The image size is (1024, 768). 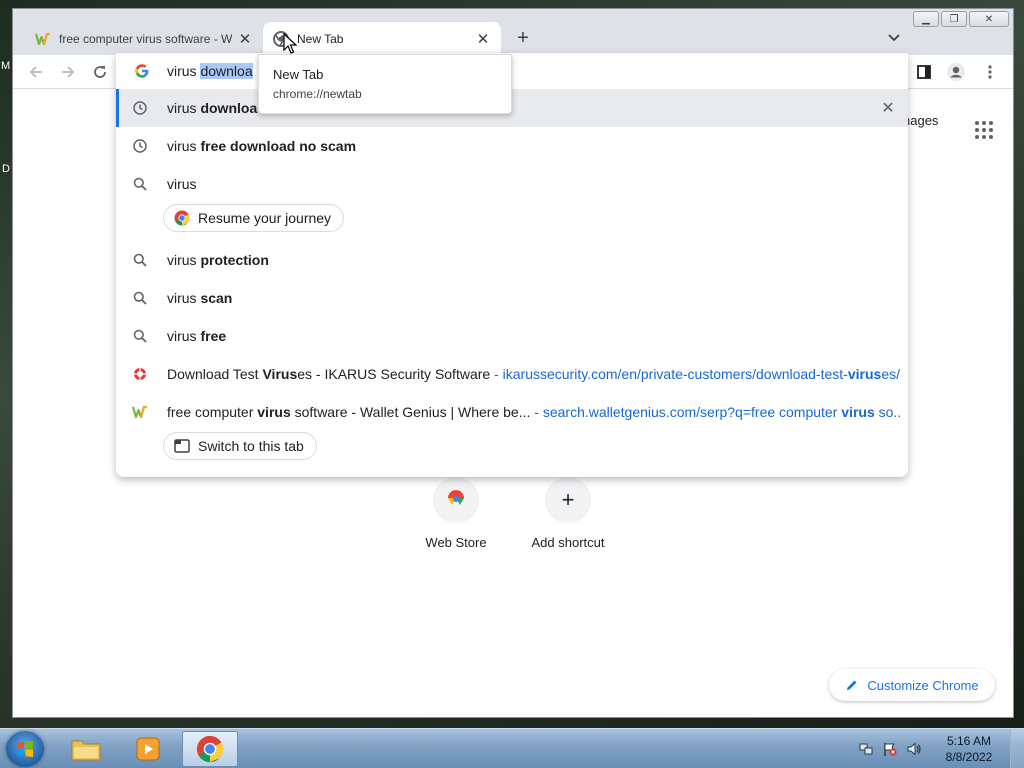 What do you see at coordinates (148, 749) in the screenshot?
I see `taskbar-media-player` at bounding box center [148, 749].